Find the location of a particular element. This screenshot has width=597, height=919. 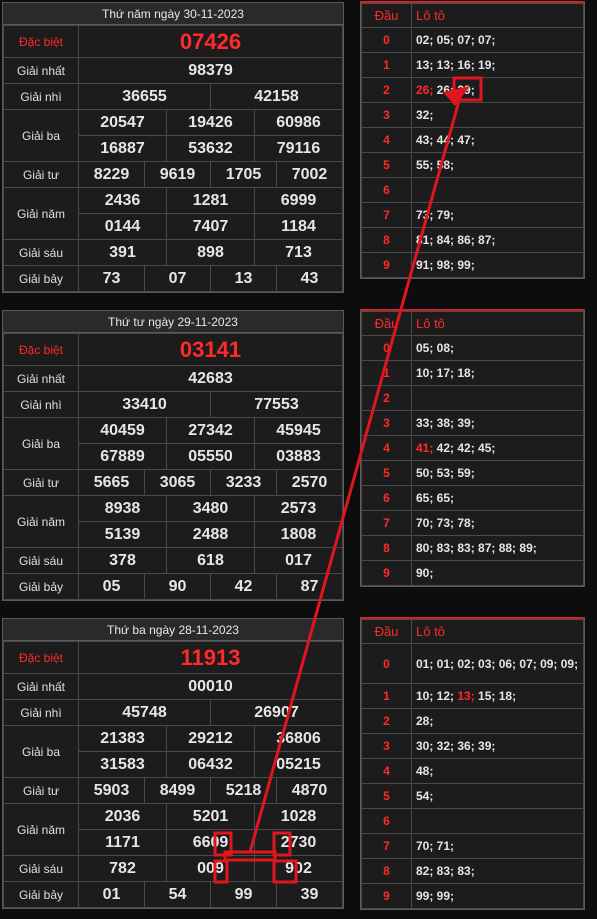

loto-value-text: 70; 73; 78; is located at coordinates (445, 523).